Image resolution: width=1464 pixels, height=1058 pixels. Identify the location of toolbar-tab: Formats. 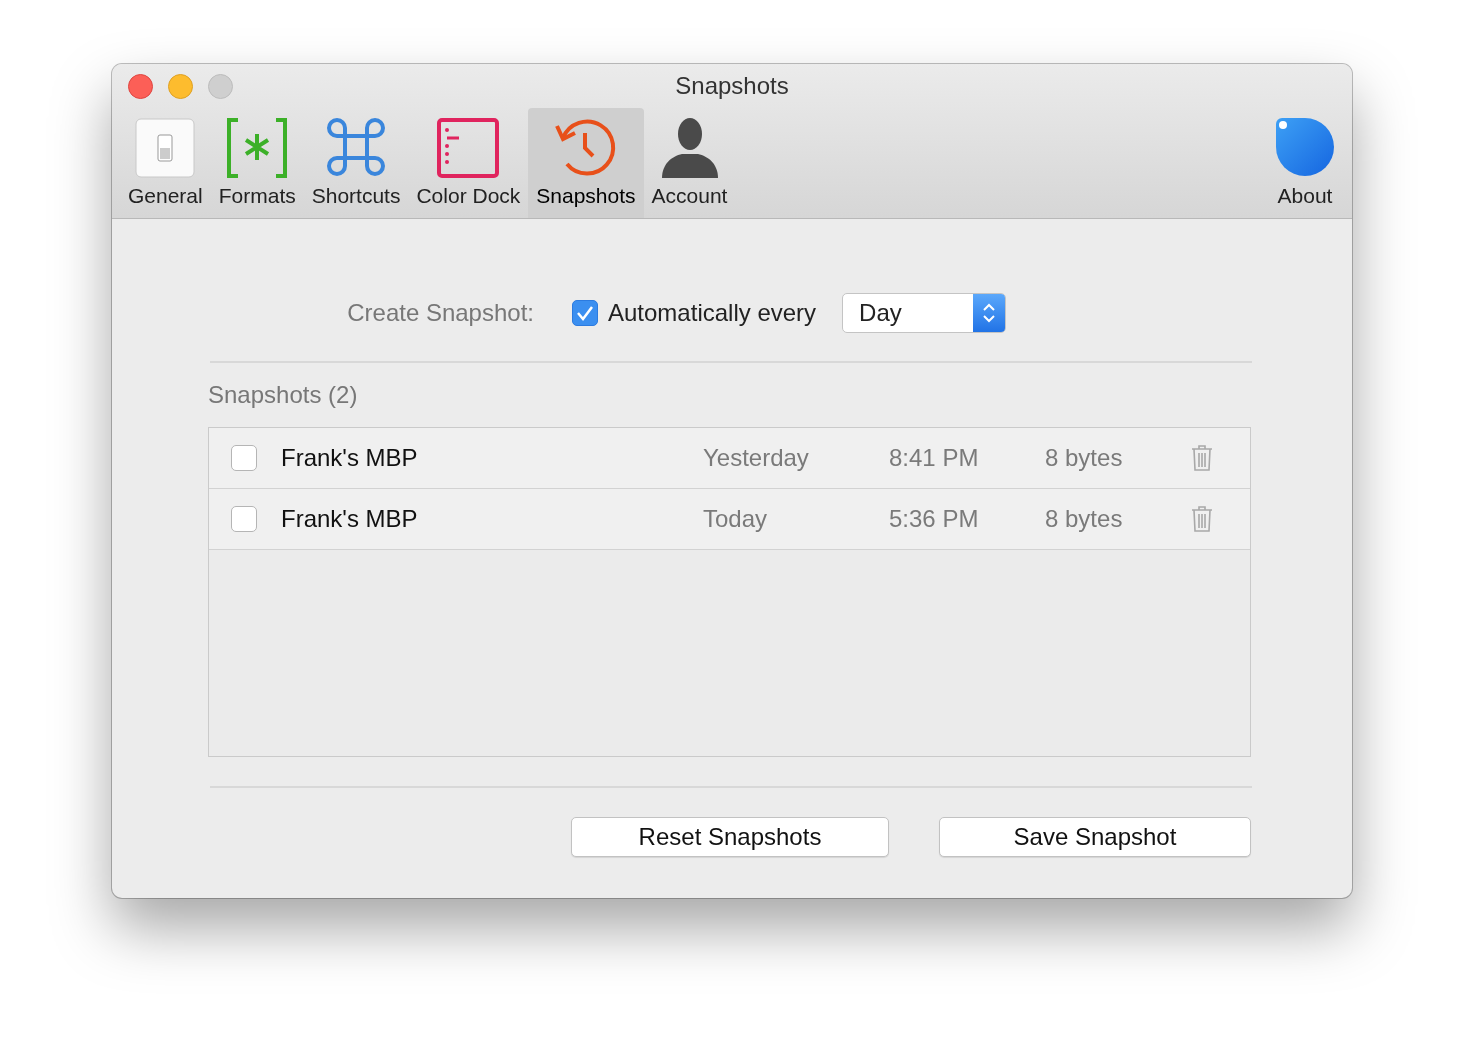
(257, 163).